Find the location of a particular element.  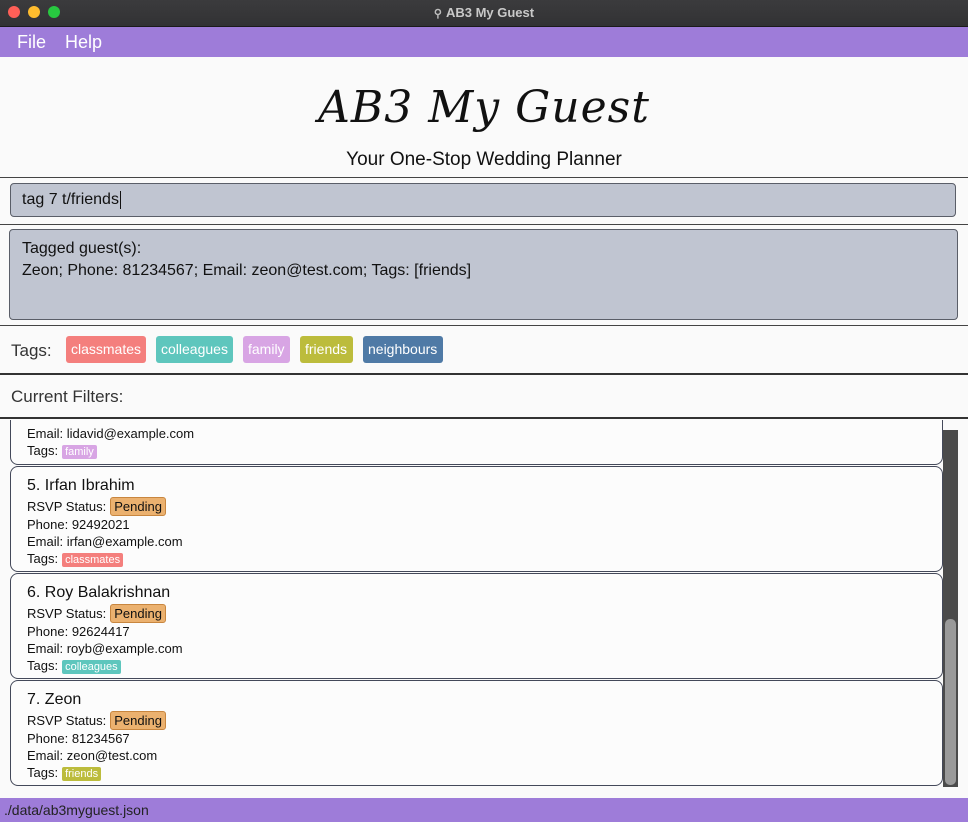

guest-card-partial: Email: lidavid@example.com Tags: family is located at coordinates (476, 442).